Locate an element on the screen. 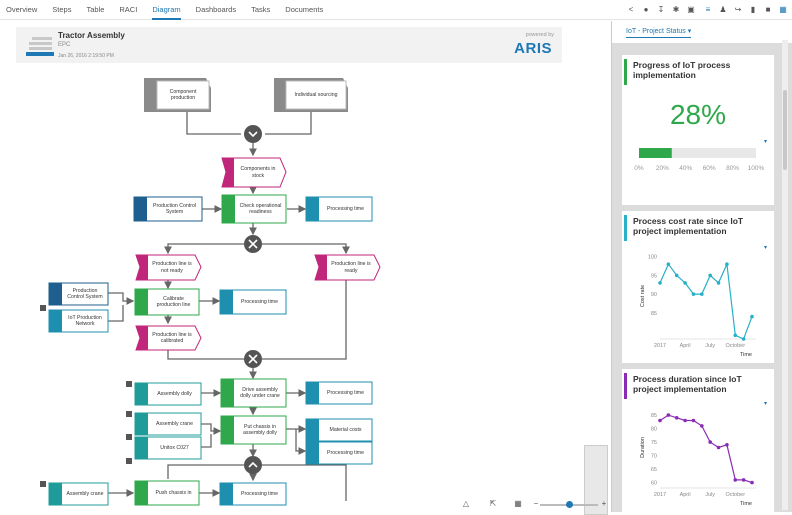 The height and width of the screenshot is (515, 792). chart-icon: ▮ is located at coordinates (753, 10).